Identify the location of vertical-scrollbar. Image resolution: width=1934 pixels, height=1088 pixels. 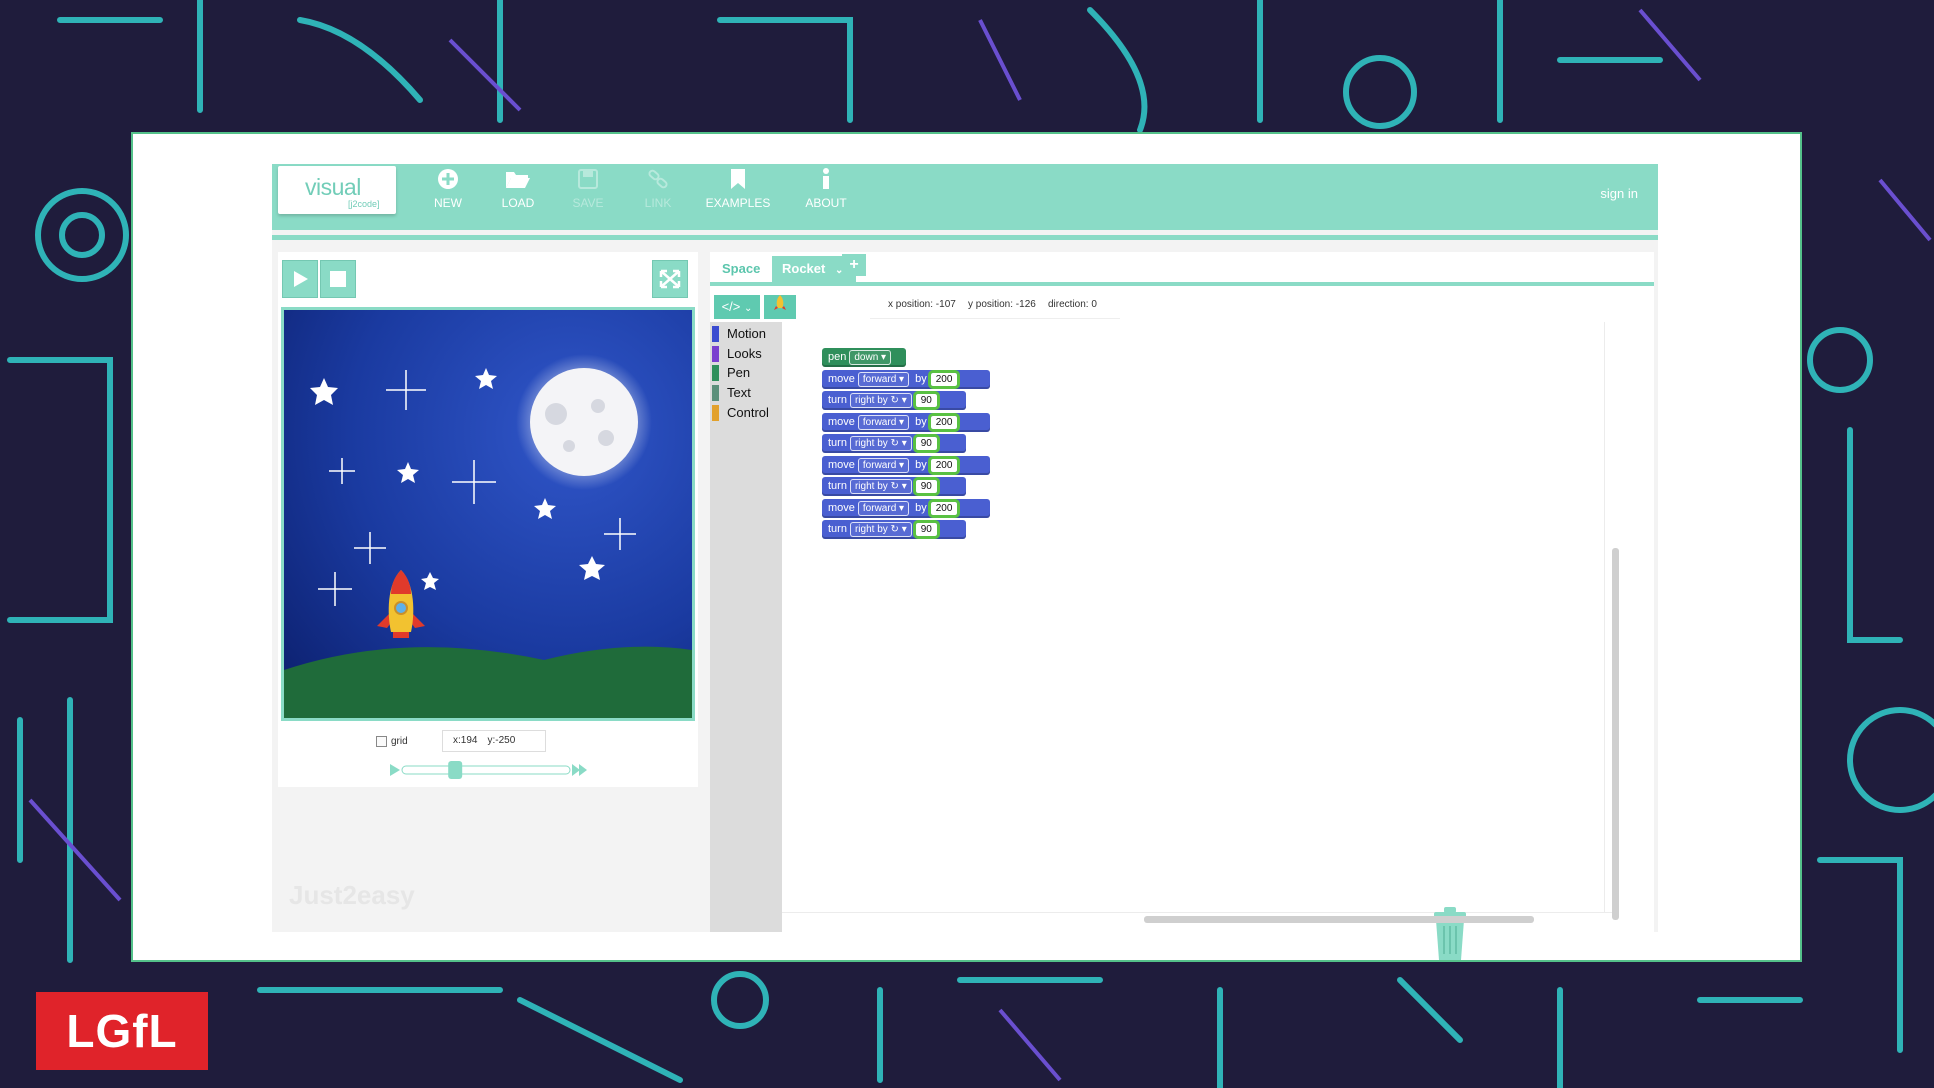
(1615, 734).